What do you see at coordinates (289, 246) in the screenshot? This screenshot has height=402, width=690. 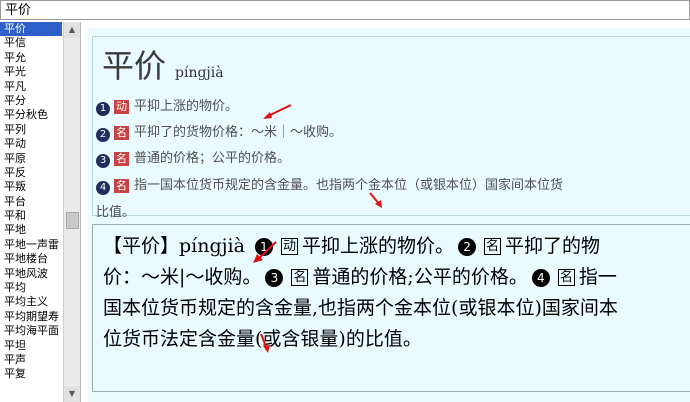 I see `scan-pos-tag: 动` at bounding box center [289, 246].